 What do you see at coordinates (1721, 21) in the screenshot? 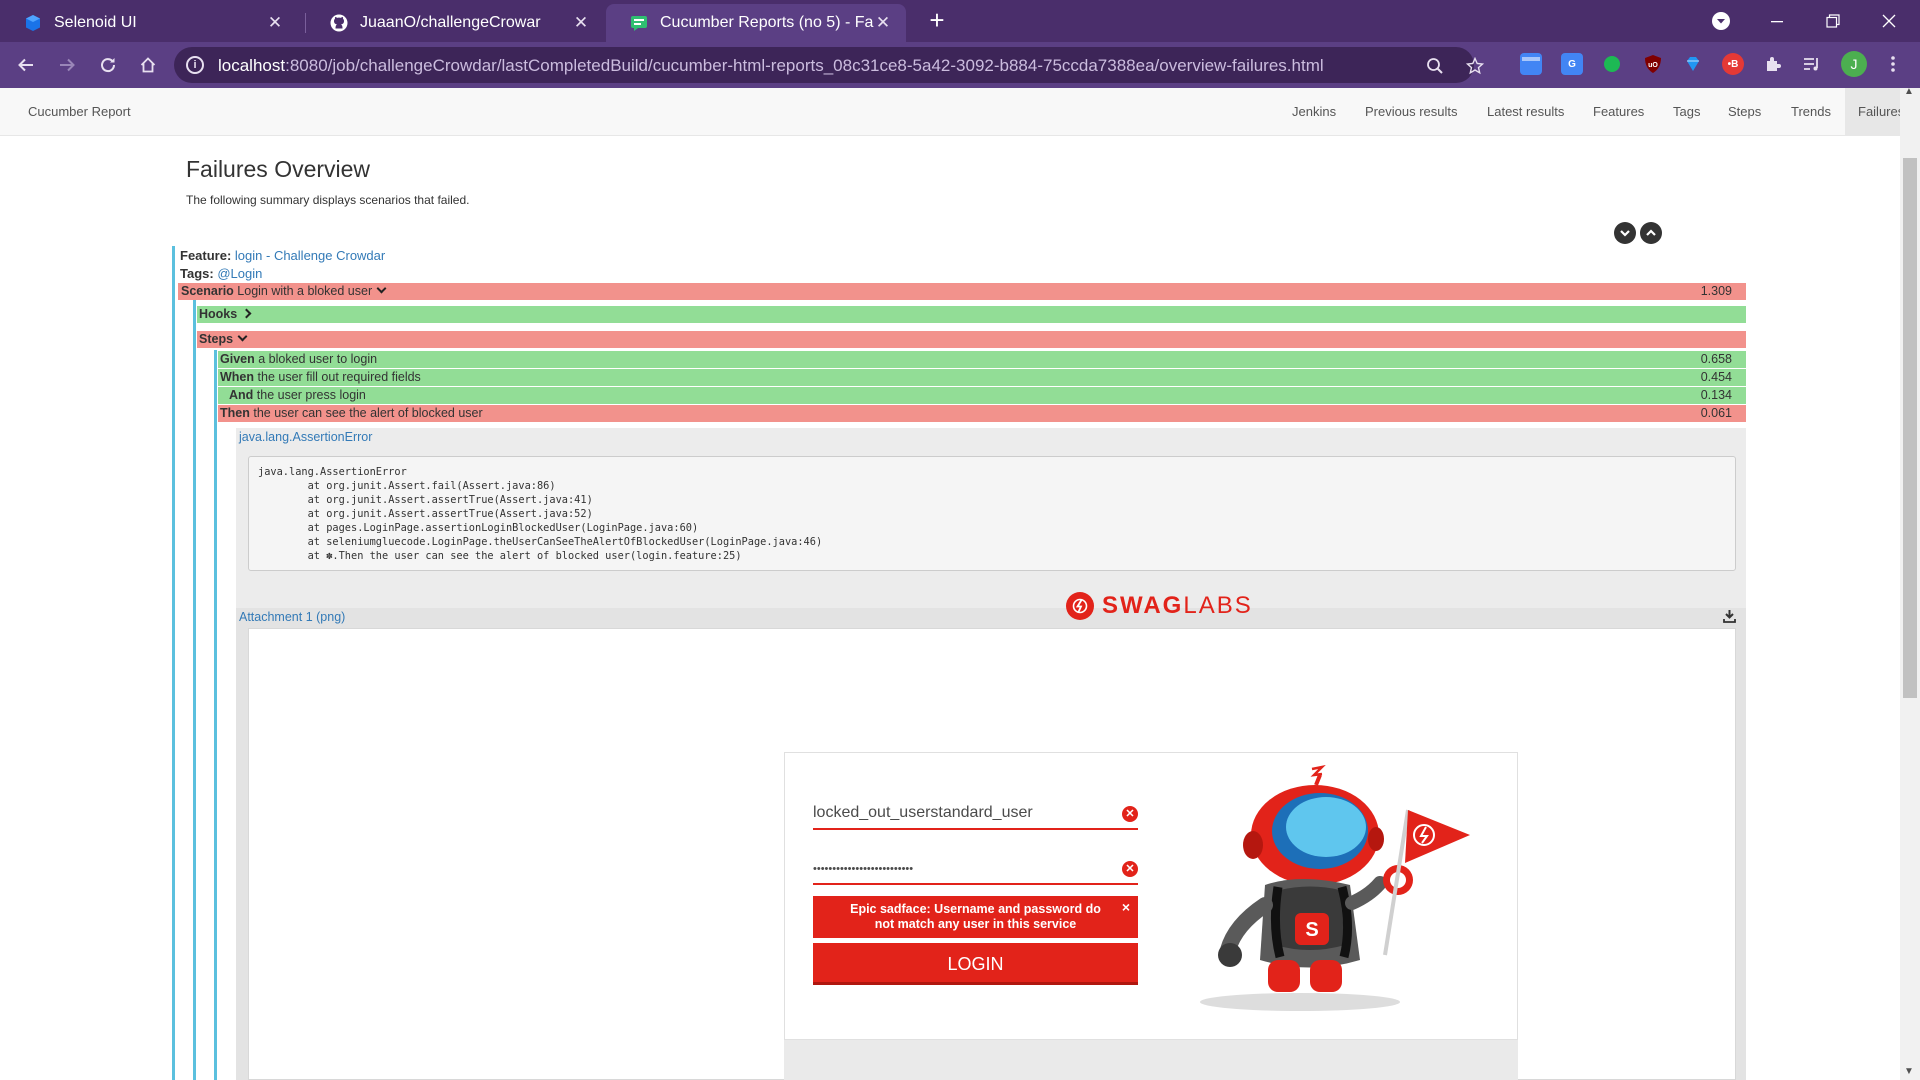
I see `tab-search-icon` at bounding box center [1721, 21].